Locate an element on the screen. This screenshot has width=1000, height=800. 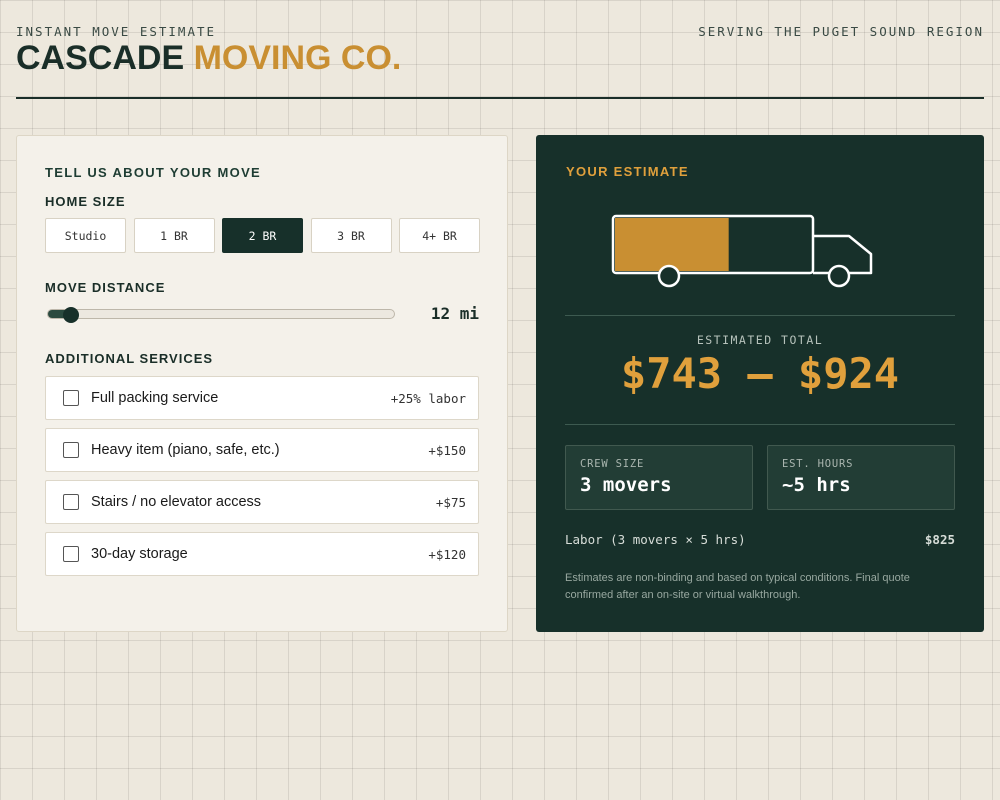
service-price: +$150 is located at coordinates (447, 450).